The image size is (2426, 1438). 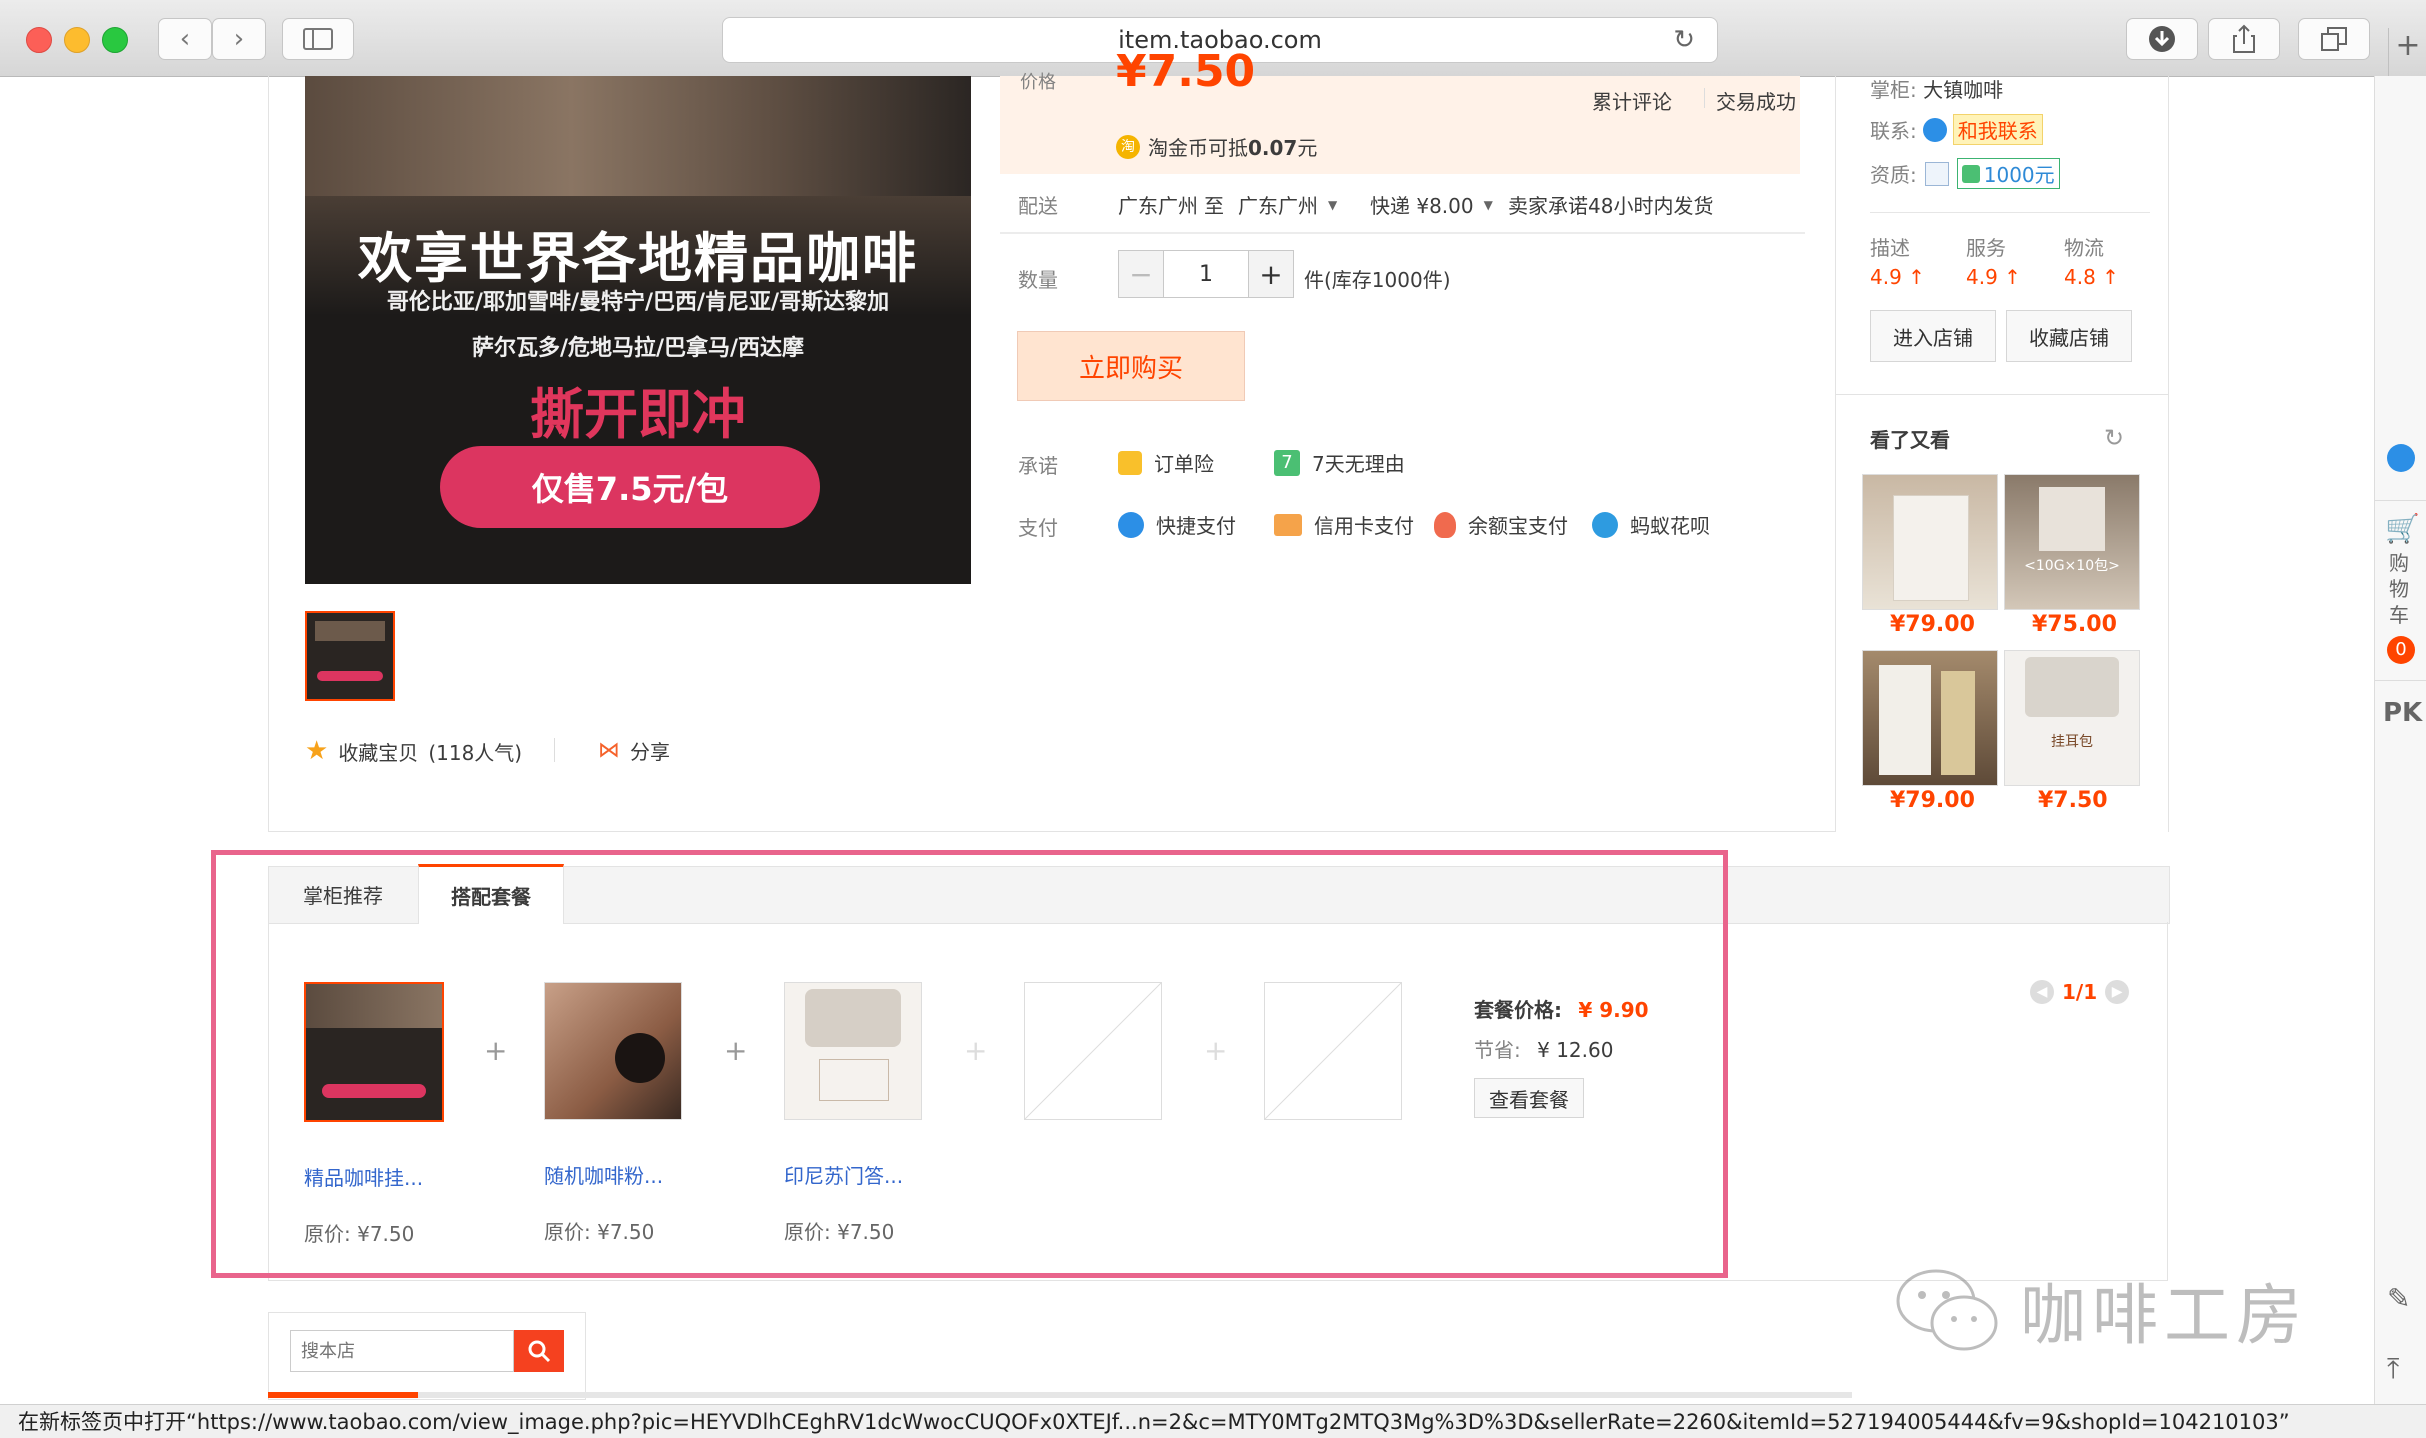 I want to click on also-viewed-item-4-image: 挂耳包, so click(x=2072, y=718).